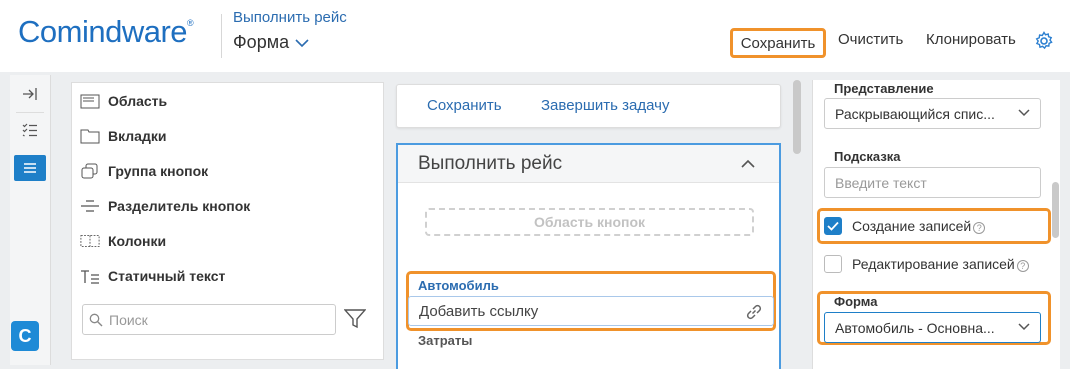 The width and height of the screenshot is (1070, 369). Describe the element at coordinates (106, 31) in the screenshot. I see `comindware-logo: Comindware®` at that location.